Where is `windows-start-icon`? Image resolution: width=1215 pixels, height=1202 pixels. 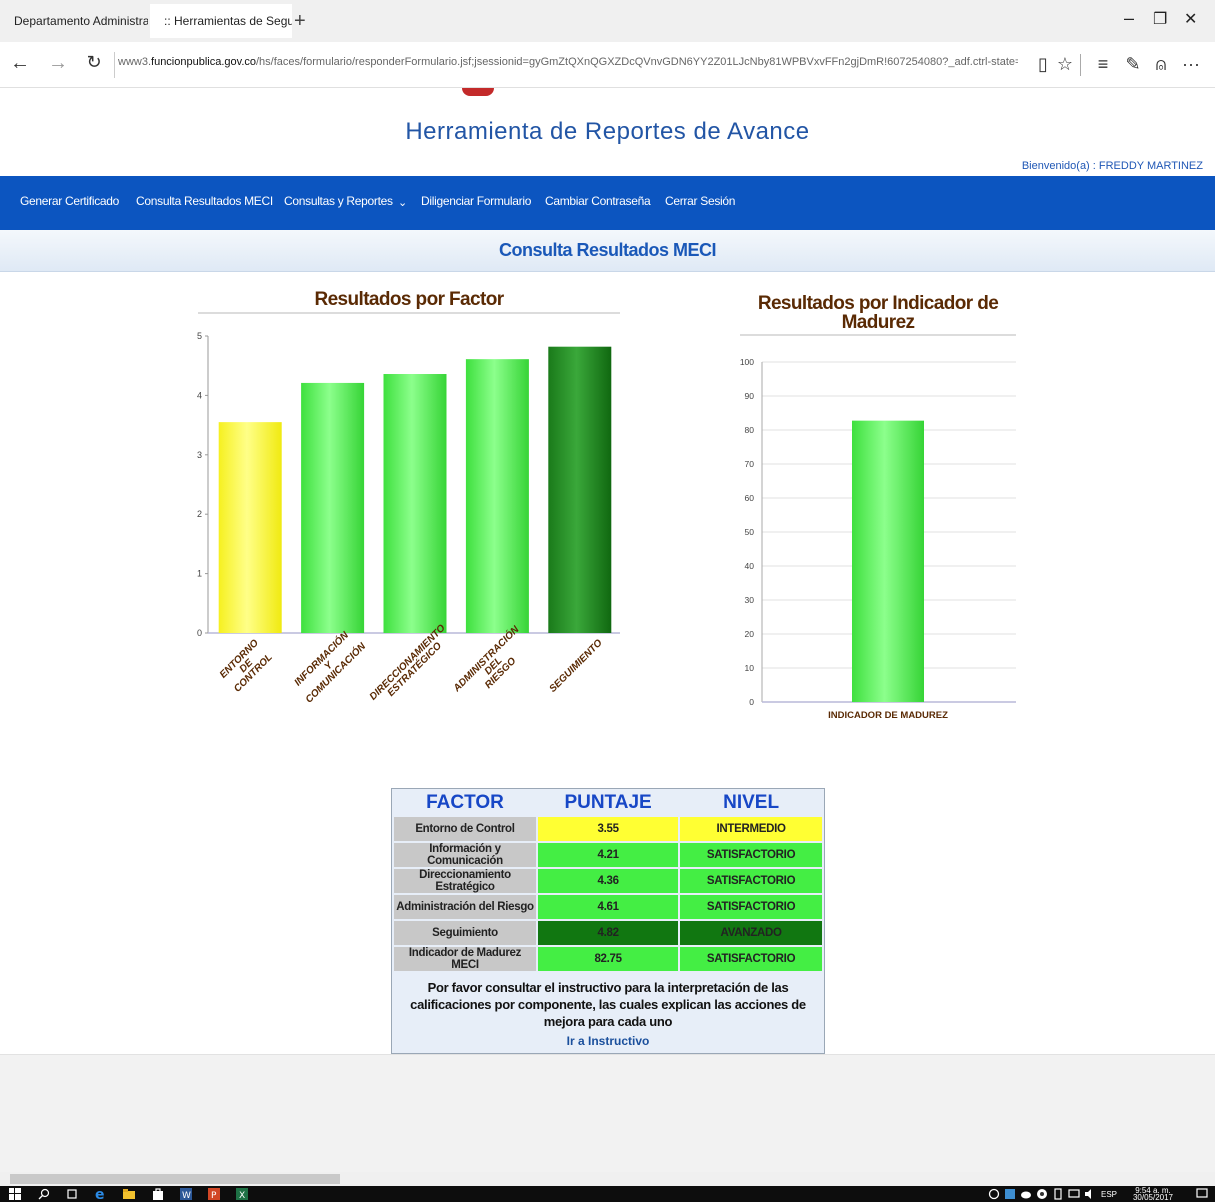 windows-start-icon is located at coordinates (15, 1194).